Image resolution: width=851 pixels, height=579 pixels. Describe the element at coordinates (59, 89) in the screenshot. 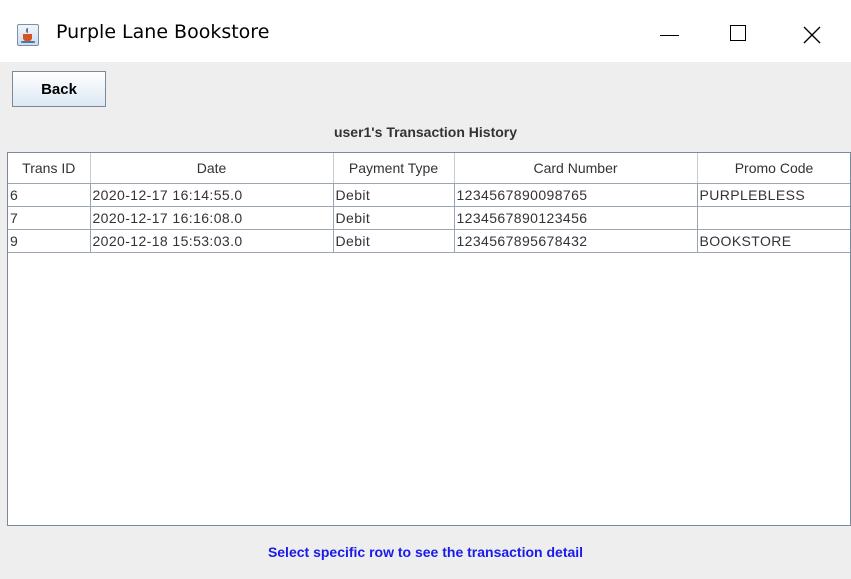

I see `back-button: Back` at that location.